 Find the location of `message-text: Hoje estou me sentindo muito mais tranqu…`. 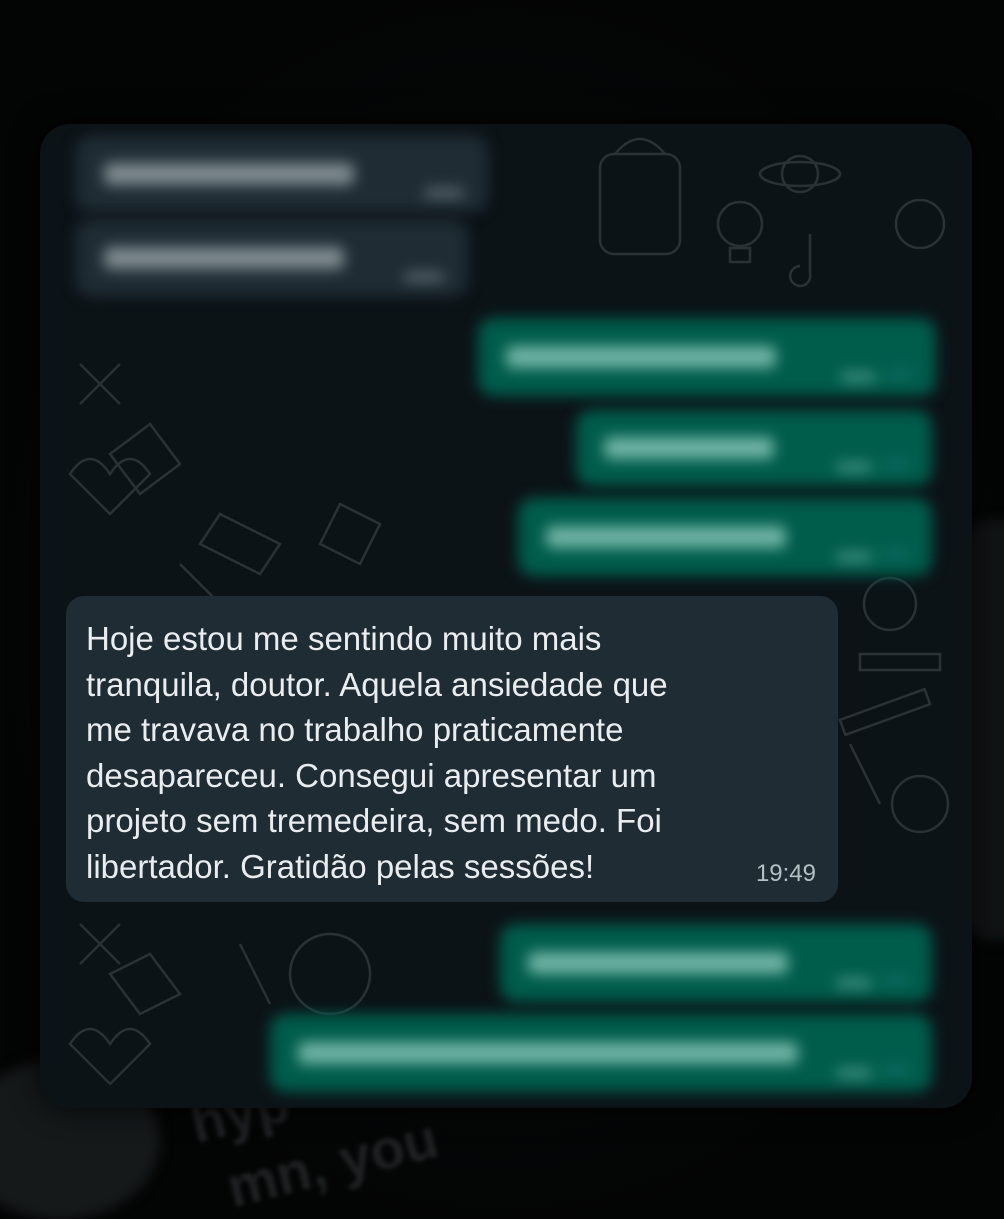

message-text: Hoje estou me sentindo muito mais tranqu… is located at coordinates (377, 752).